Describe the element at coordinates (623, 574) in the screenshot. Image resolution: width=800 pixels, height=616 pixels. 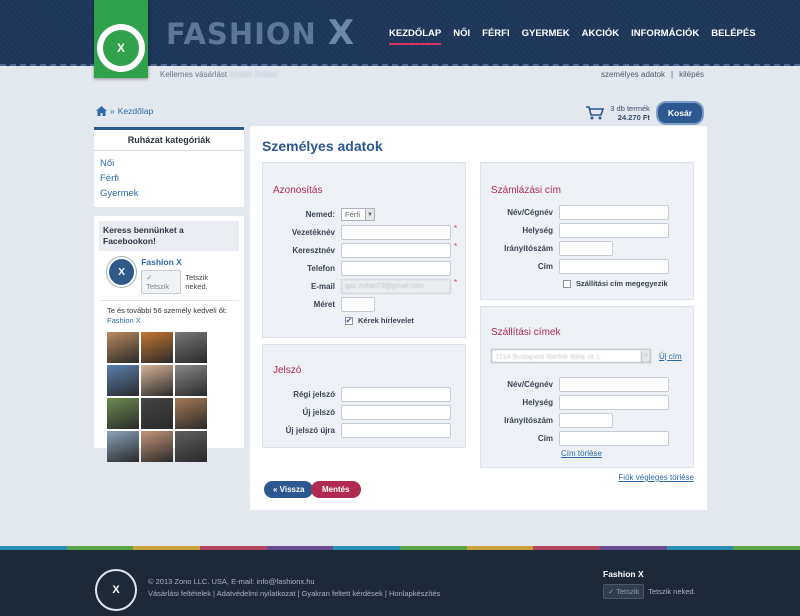
I see `footer-fb-name: Fashion X` at that location.